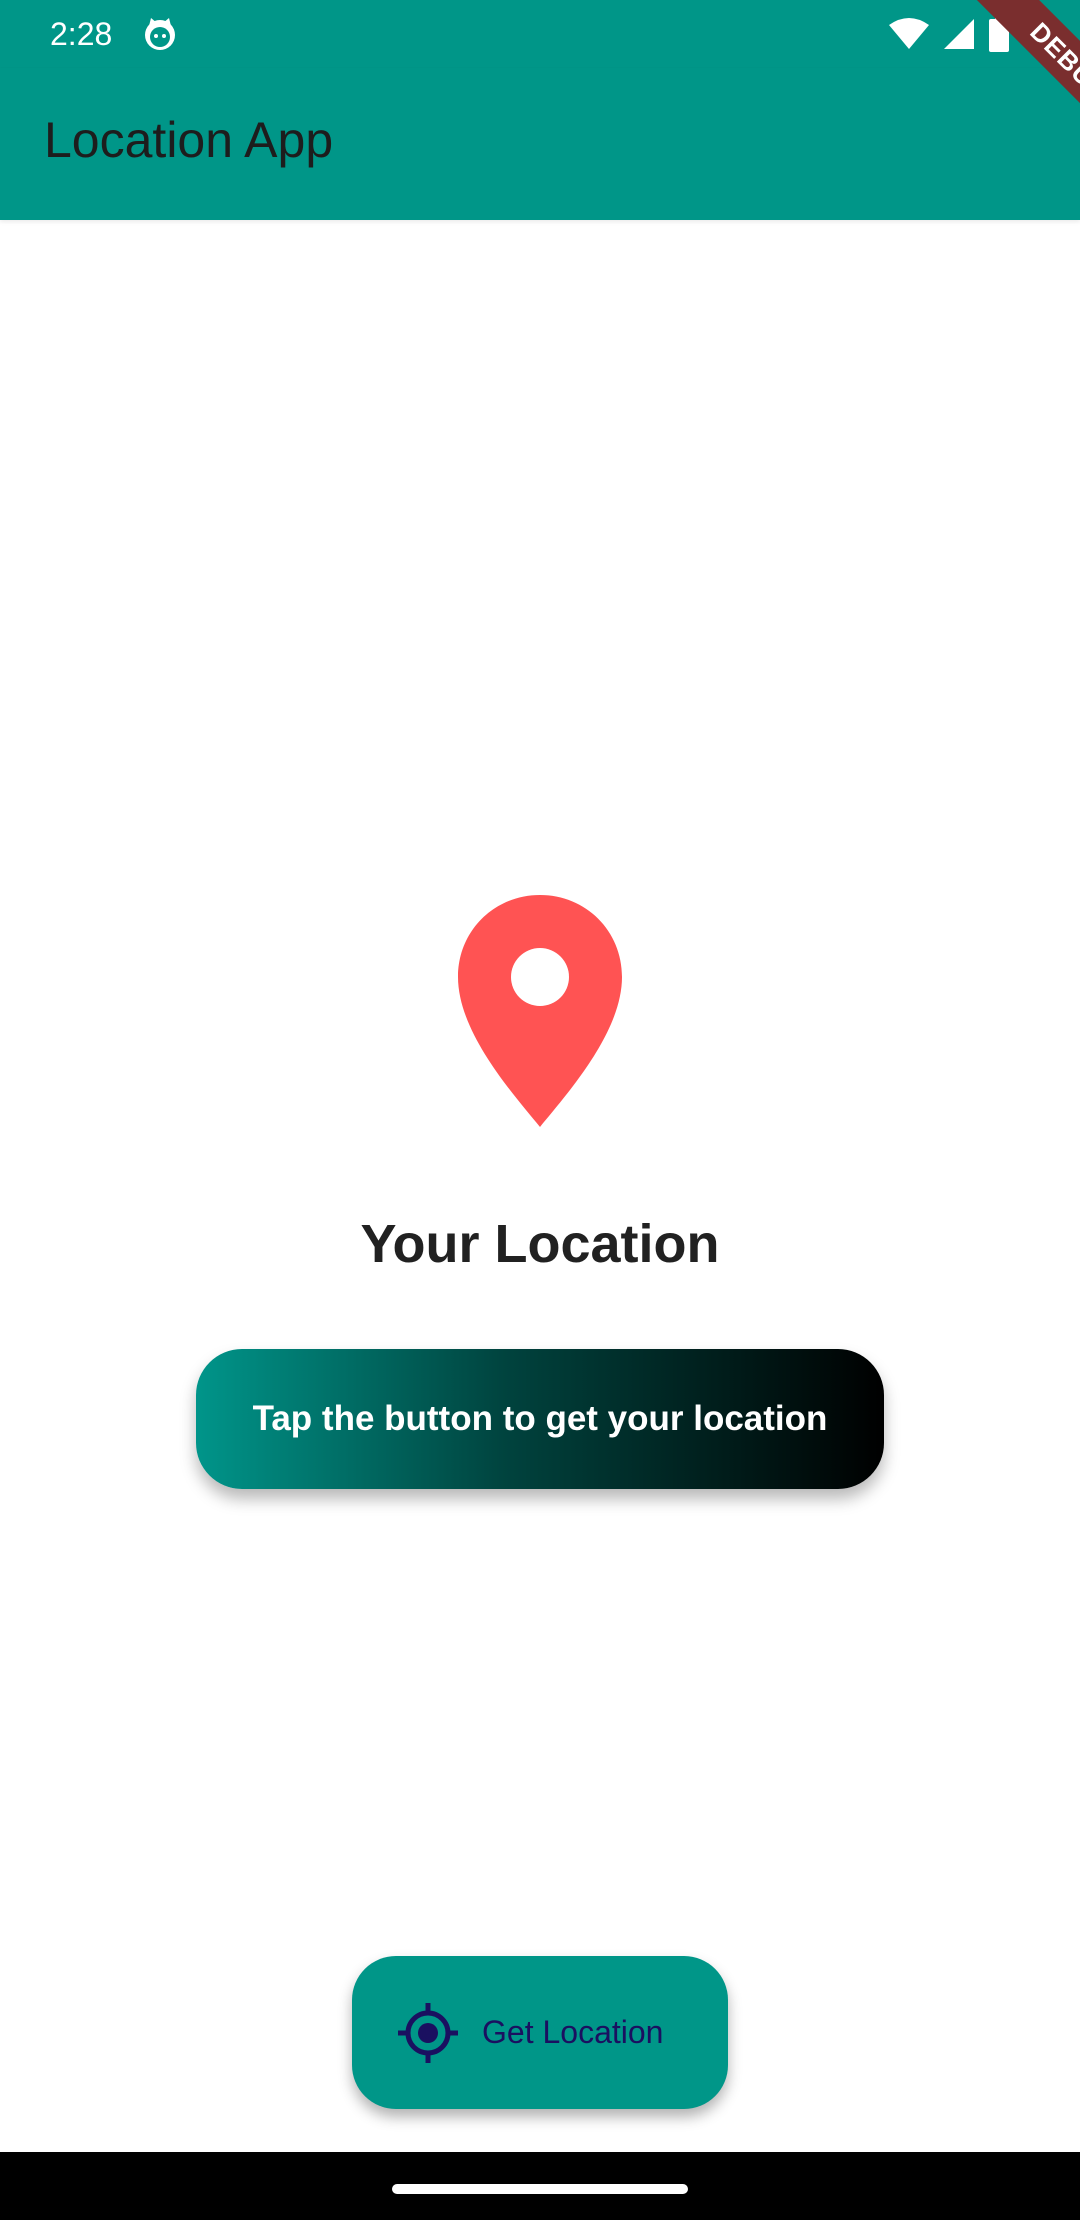 Image resolution: width=1080 pixels, height=2220 pixels. I want to click on wifi-icon, so click(909, 33).